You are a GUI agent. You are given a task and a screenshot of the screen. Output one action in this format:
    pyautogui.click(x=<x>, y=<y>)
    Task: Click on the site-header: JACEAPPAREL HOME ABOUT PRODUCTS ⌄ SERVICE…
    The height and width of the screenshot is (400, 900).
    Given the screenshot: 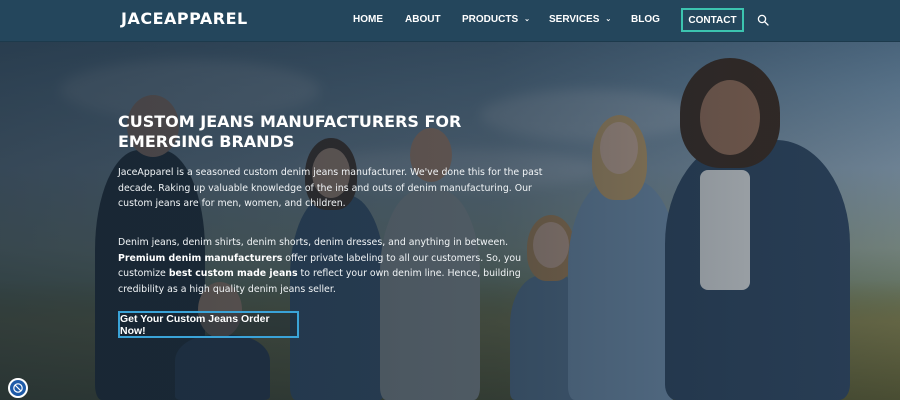 What is the action you would take?
    pyautogui.click(x=450, y=21)
    